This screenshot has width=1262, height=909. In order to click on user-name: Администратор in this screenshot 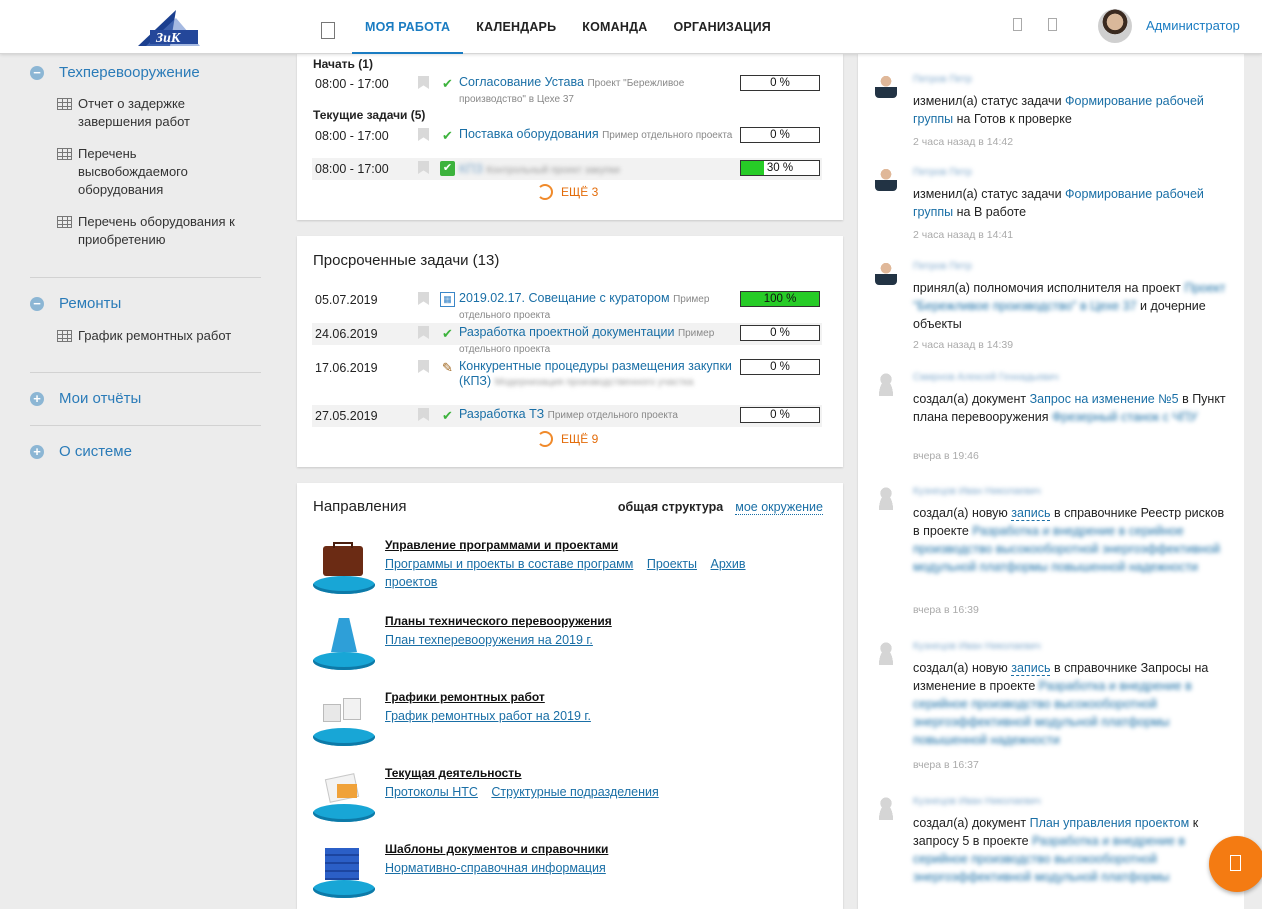, I will do `click(1193, 25)`.